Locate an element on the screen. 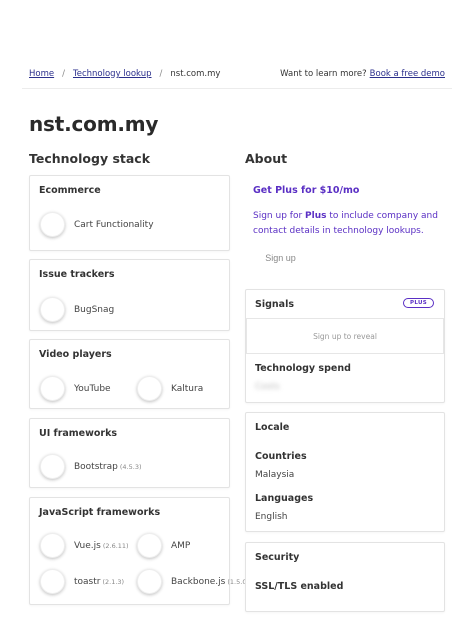  tech-name: AMP is located at coordinates (181, 545).